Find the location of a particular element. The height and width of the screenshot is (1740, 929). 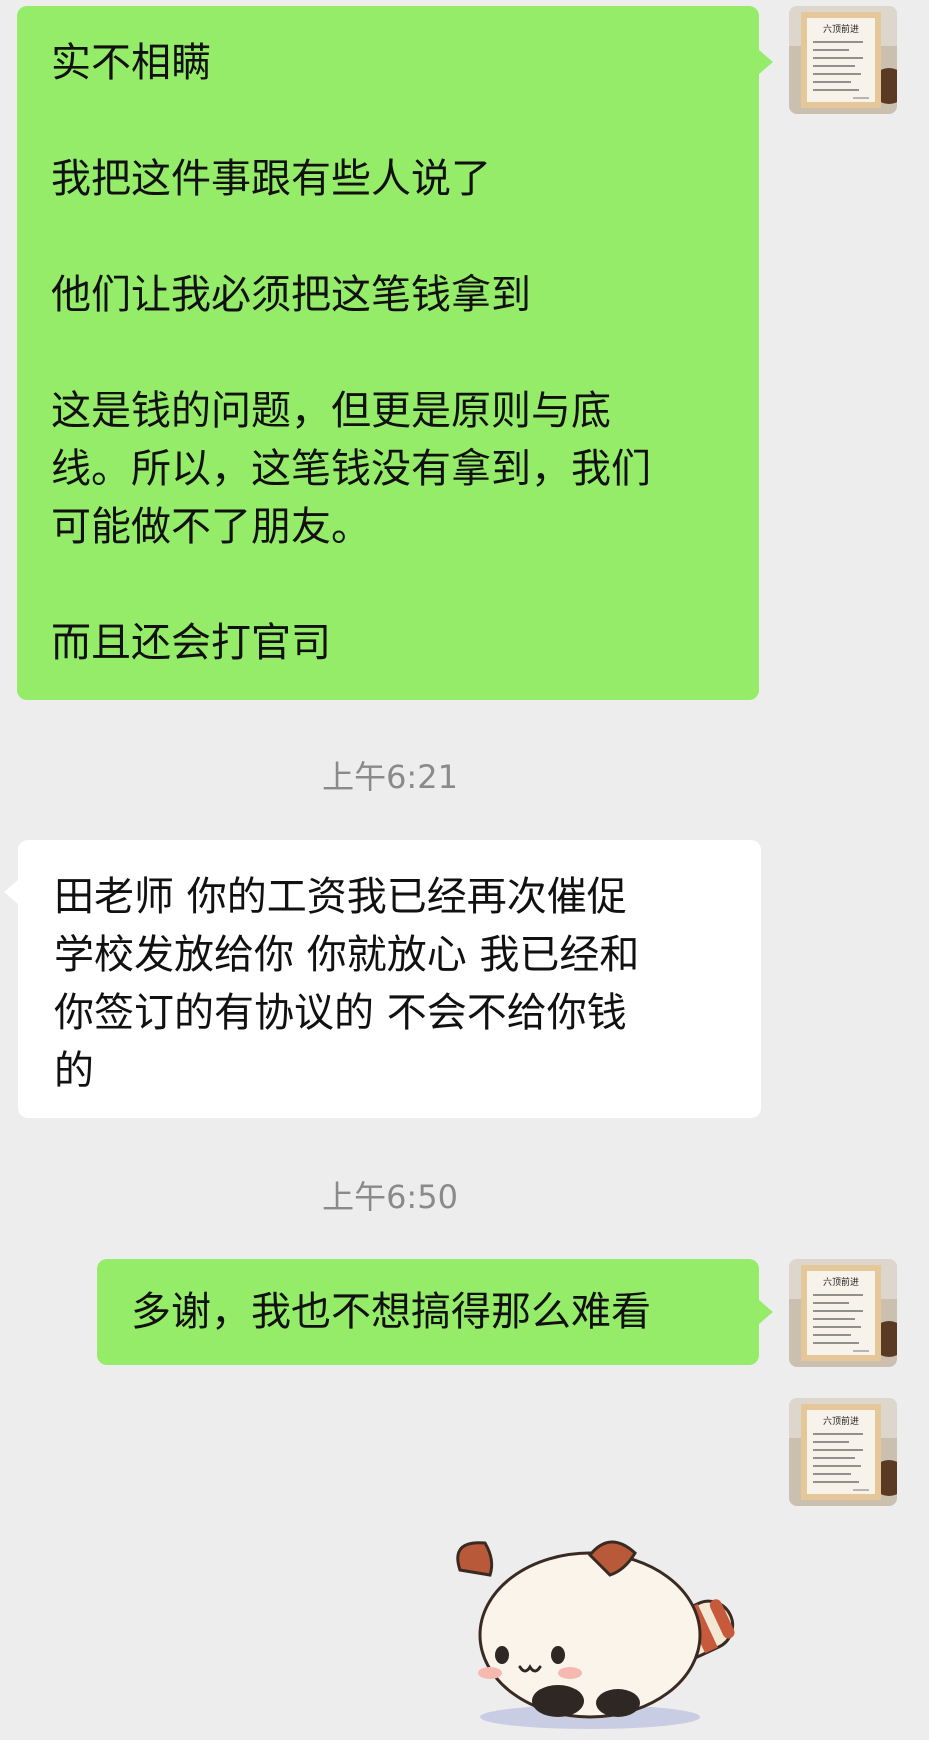

message-text: 的 is located at coordinates (74, 1071).